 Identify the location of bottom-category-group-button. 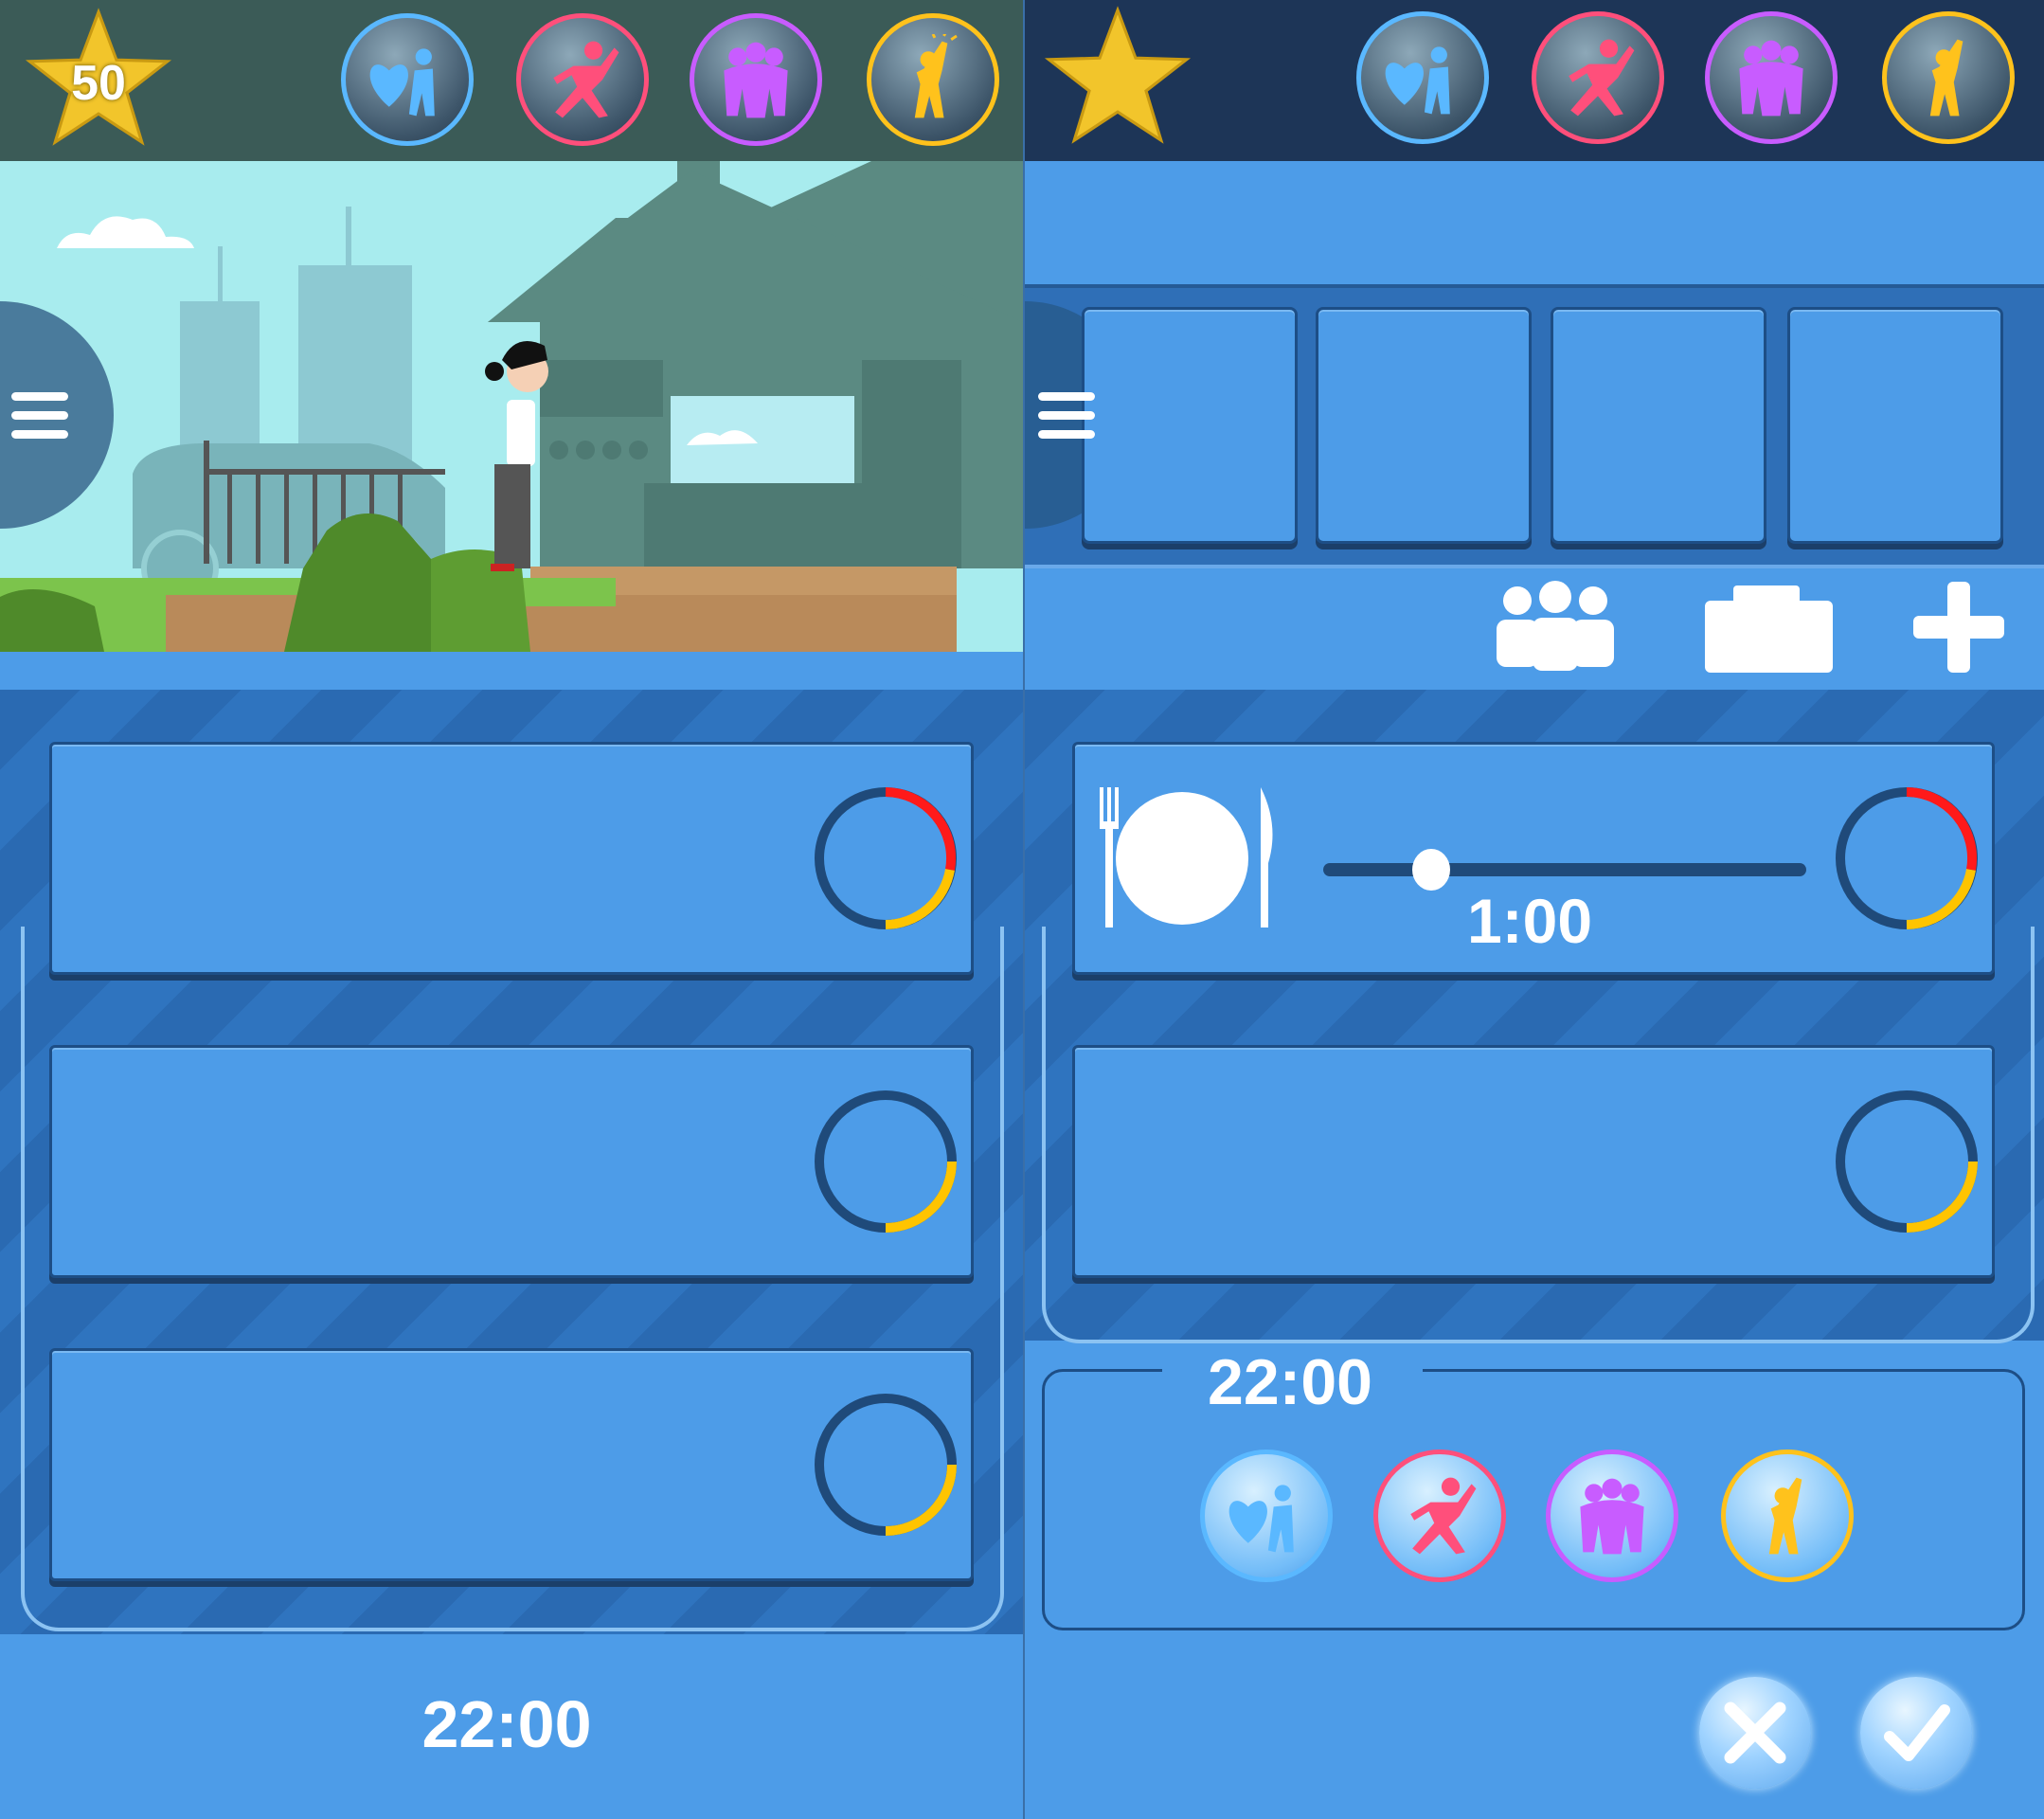
(1612, 1516).